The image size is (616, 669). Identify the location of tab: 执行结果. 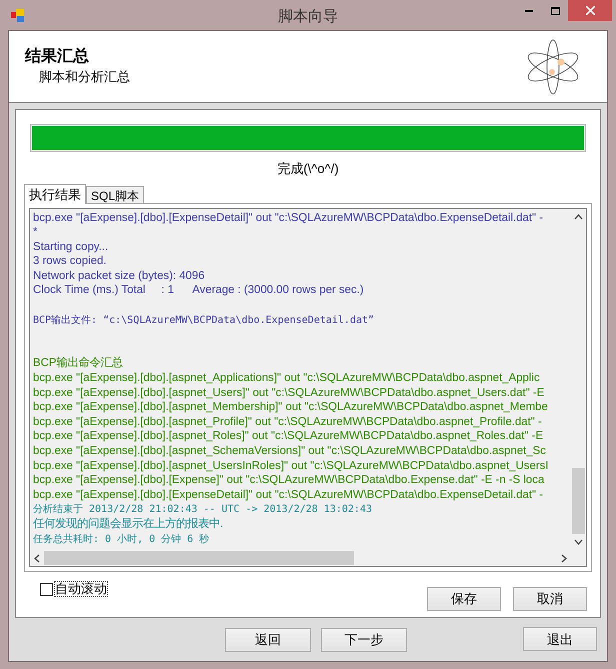
(55, 194).